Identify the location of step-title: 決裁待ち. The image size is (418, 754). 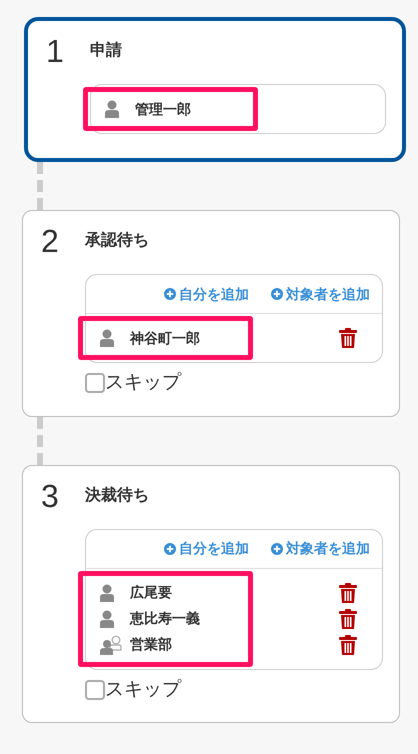
(117, 496).